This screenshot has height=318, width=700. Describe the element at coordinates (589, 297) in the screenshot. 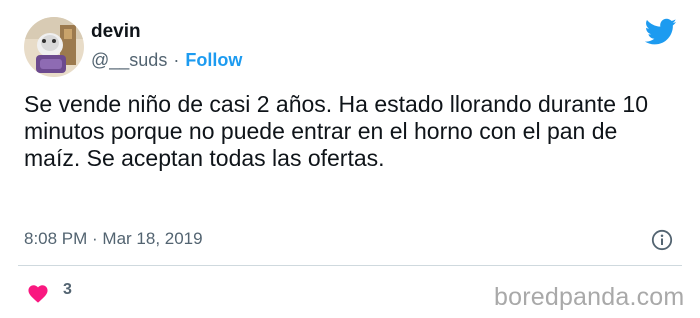

I see `boredpanda-watermark: boredpanda.com` at that location.